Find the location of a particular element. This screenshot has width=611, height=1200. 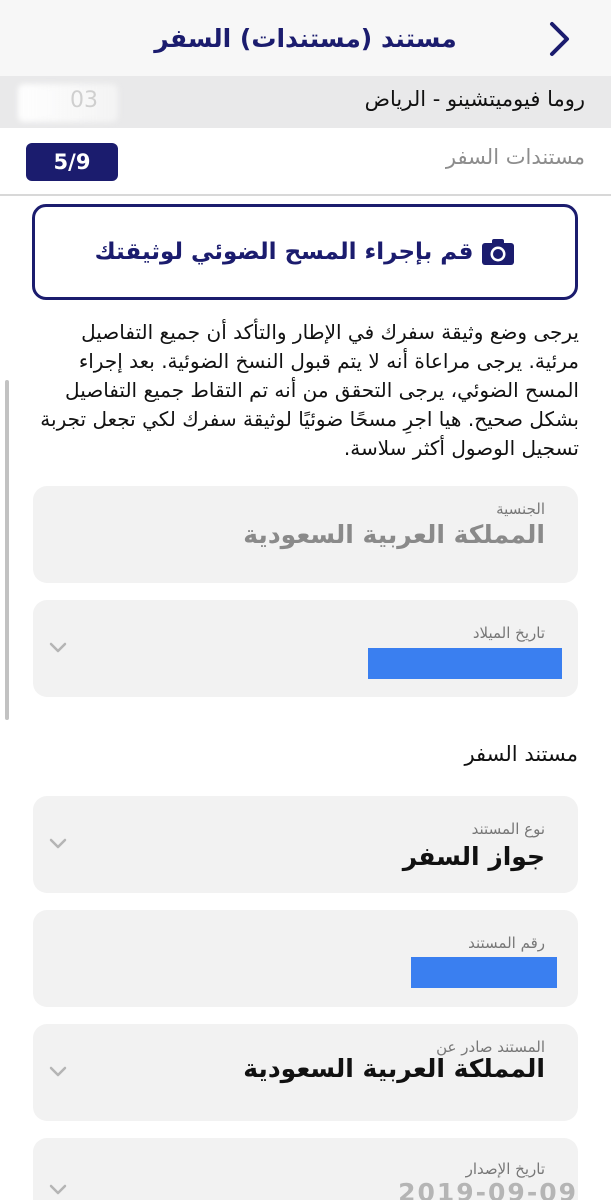

issued-by-field: المستند صادر عن المملكة العربية السعودية is located at coordinates (305, 1072).